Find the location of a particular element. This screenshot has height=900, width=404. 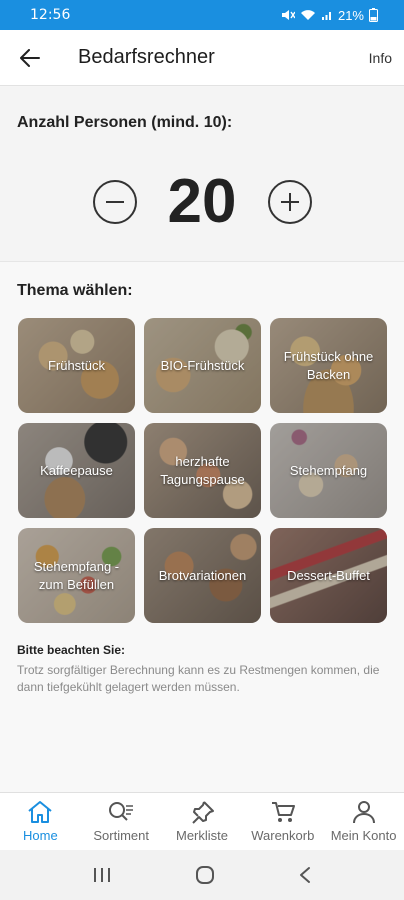

cart-icon is located at coordinates (283, 812).